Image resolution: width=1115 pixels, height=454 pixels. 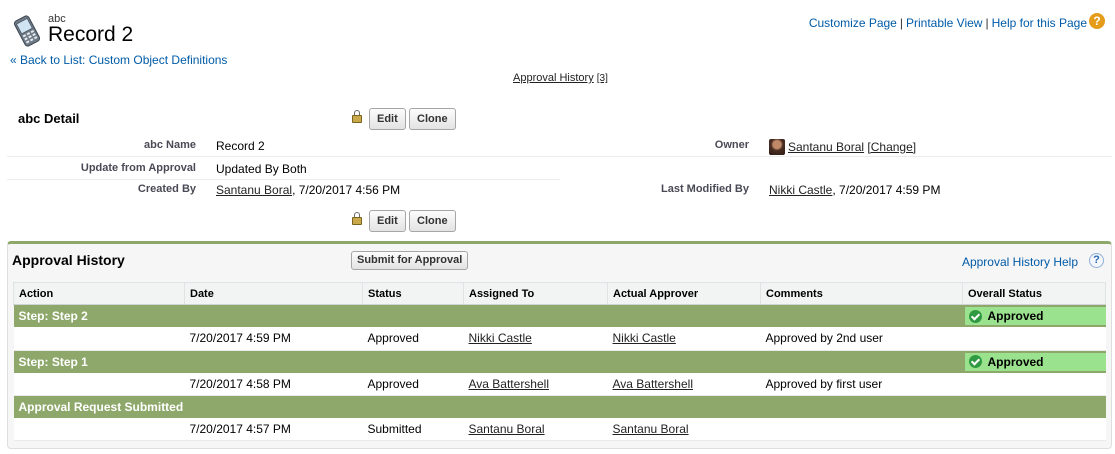 I want to click on modified-by-date: , 7/20/2017 4:59 PM, so click(x=886, y=190).